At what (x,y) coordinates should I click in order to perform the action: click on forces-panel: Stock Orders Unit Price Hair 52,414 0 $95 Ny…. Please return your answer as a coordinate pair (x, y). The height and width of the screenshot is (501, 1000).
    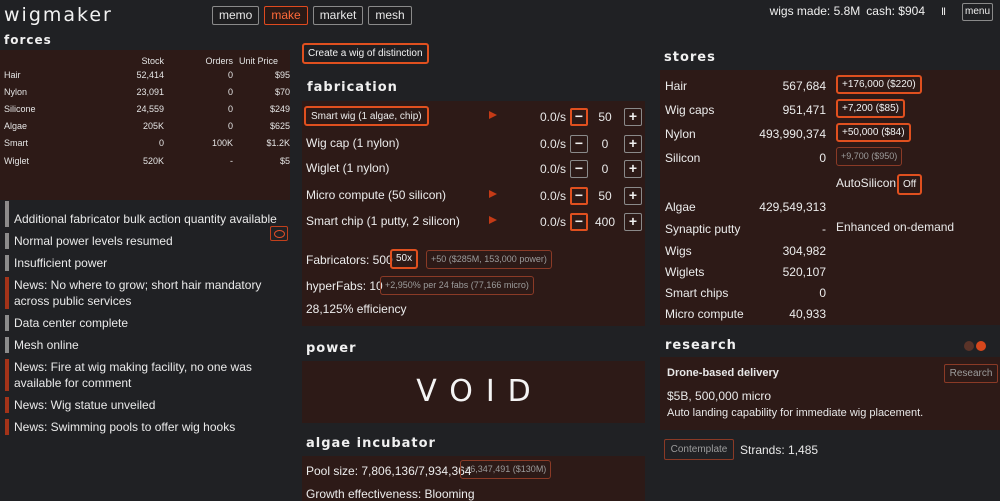
    Looking at the image, I should click on (145, 145).